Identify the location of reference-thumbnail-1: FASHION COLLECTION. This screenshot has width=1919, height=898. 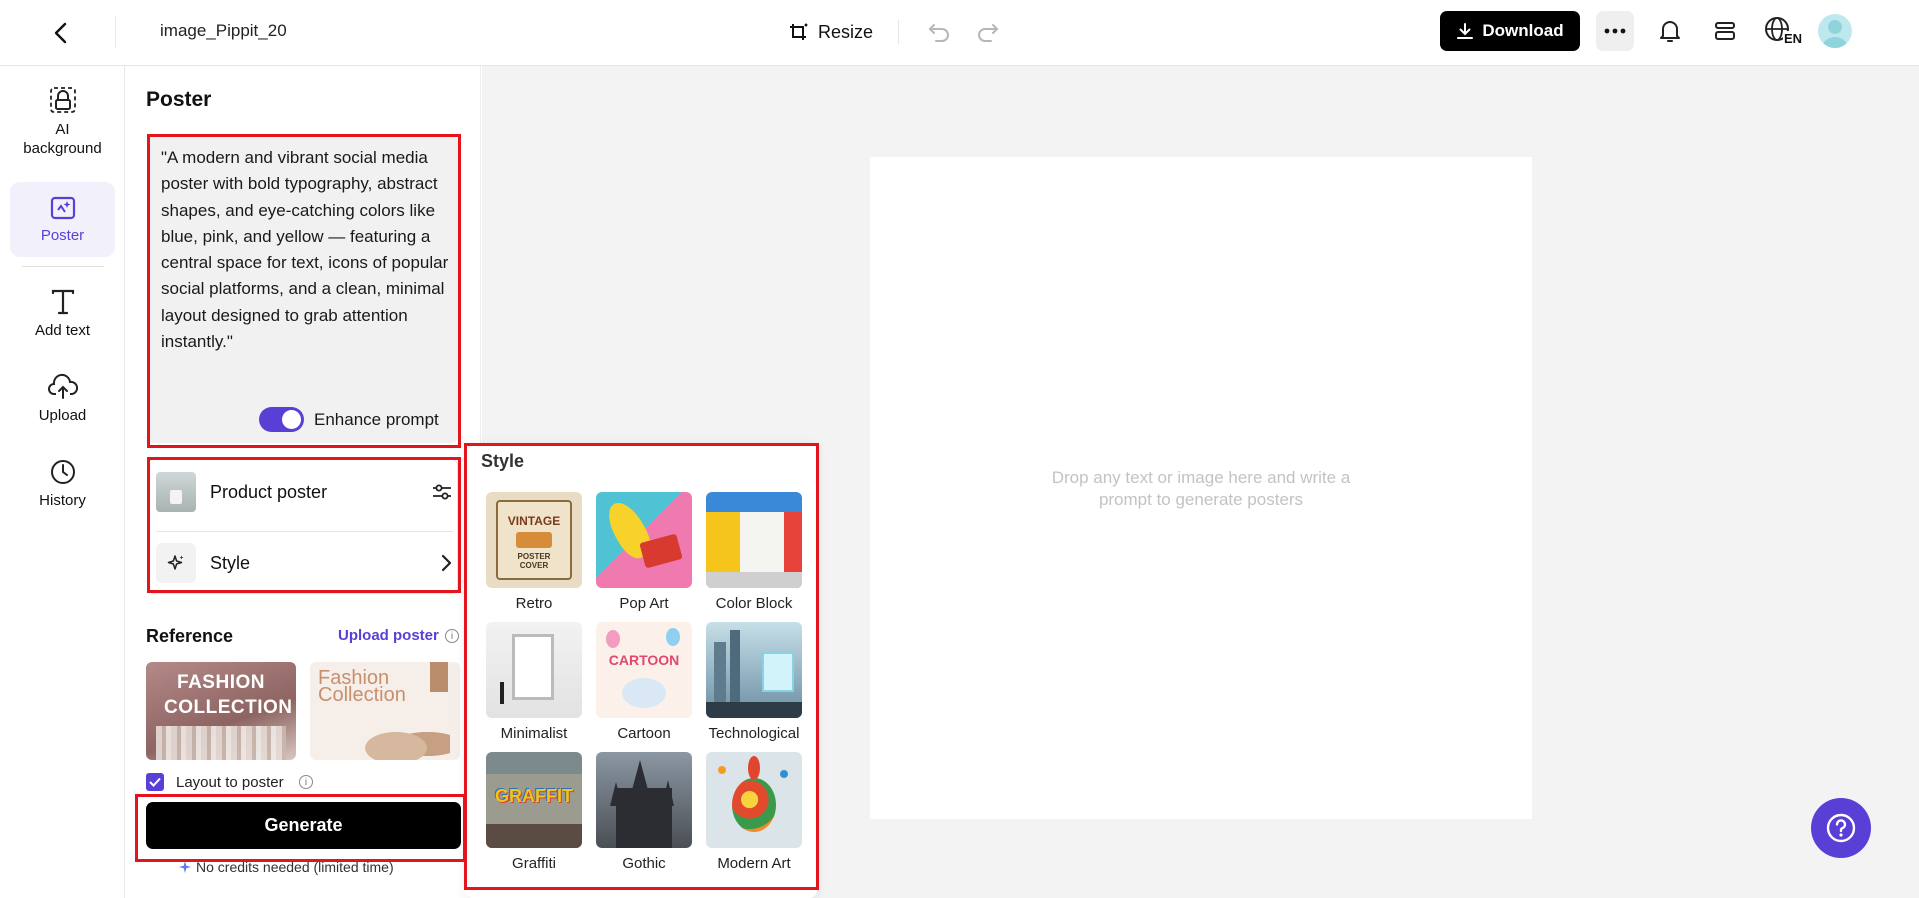
(221, 711).